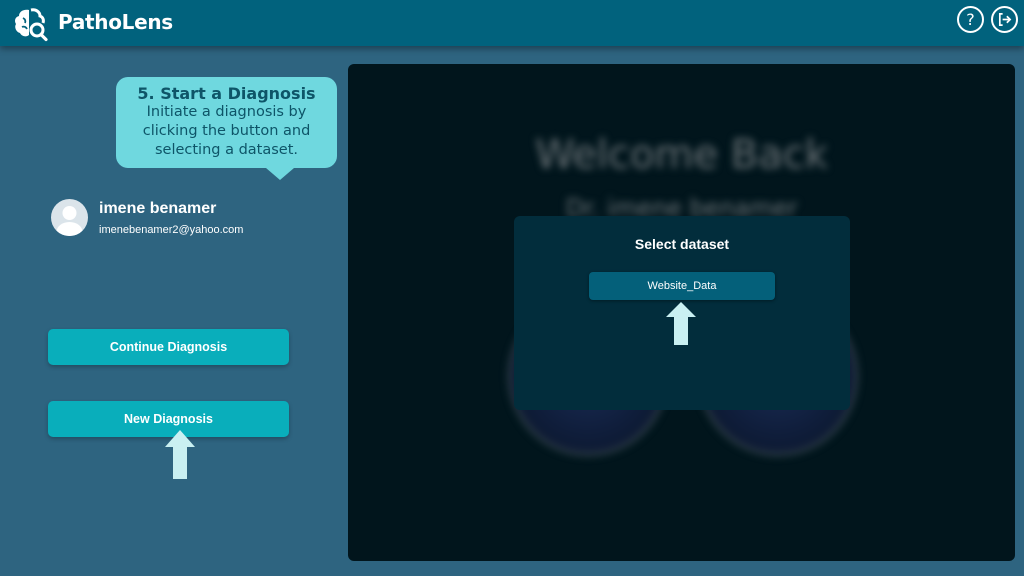  Describe the element at coordinates (158, 208) in the screenshot. I see `user-name: imene benamer` at that location.